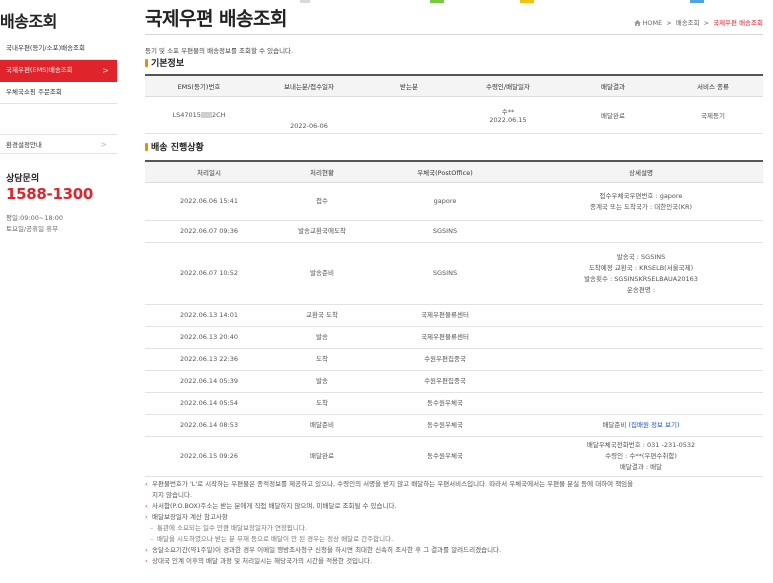 Image resolution: width=773 pixels, height=583 pixels. What do you see at coordinates (445, 201) in the screenshot?
I see `cell-office: gapore` at bounding box center [445, 201].